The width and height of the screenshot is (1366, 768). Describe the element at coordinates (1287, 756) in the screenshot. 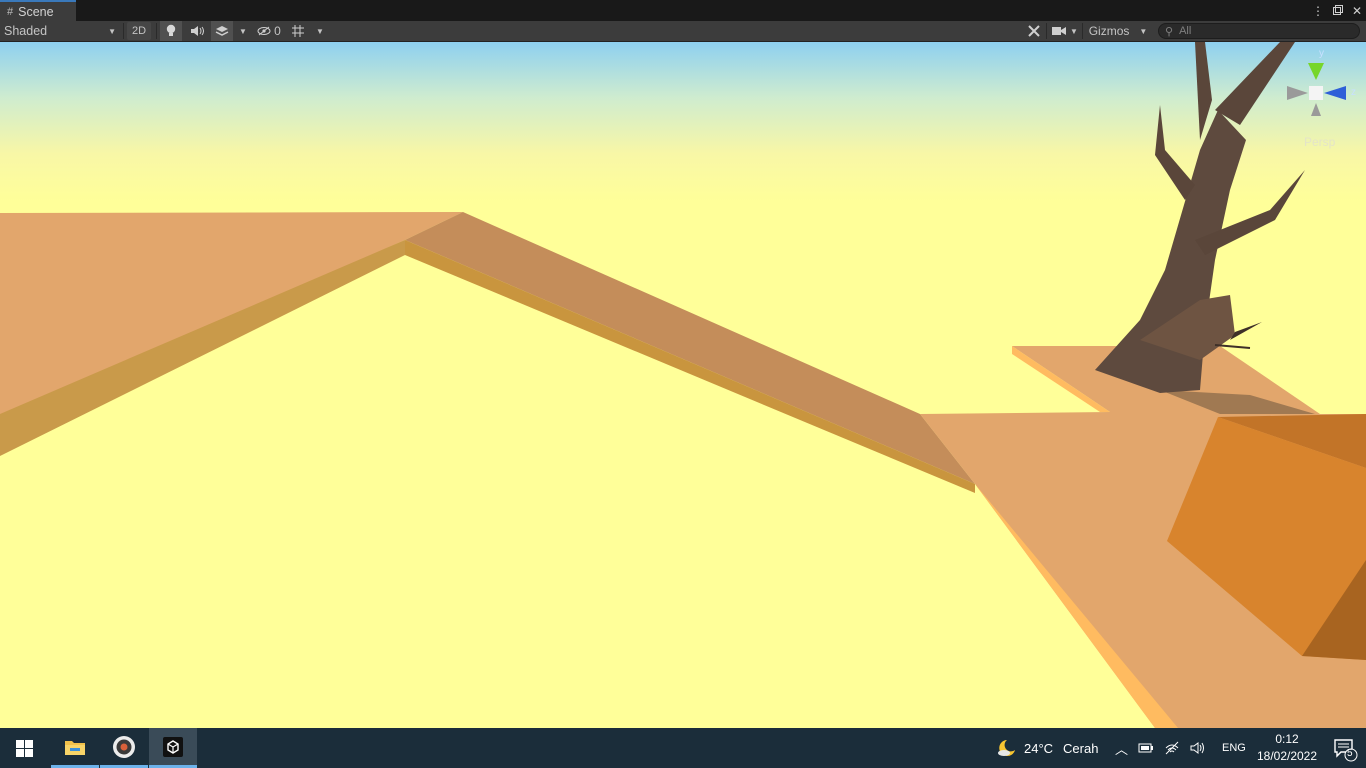

I see `clock-date: 18/02/2022` at that location.